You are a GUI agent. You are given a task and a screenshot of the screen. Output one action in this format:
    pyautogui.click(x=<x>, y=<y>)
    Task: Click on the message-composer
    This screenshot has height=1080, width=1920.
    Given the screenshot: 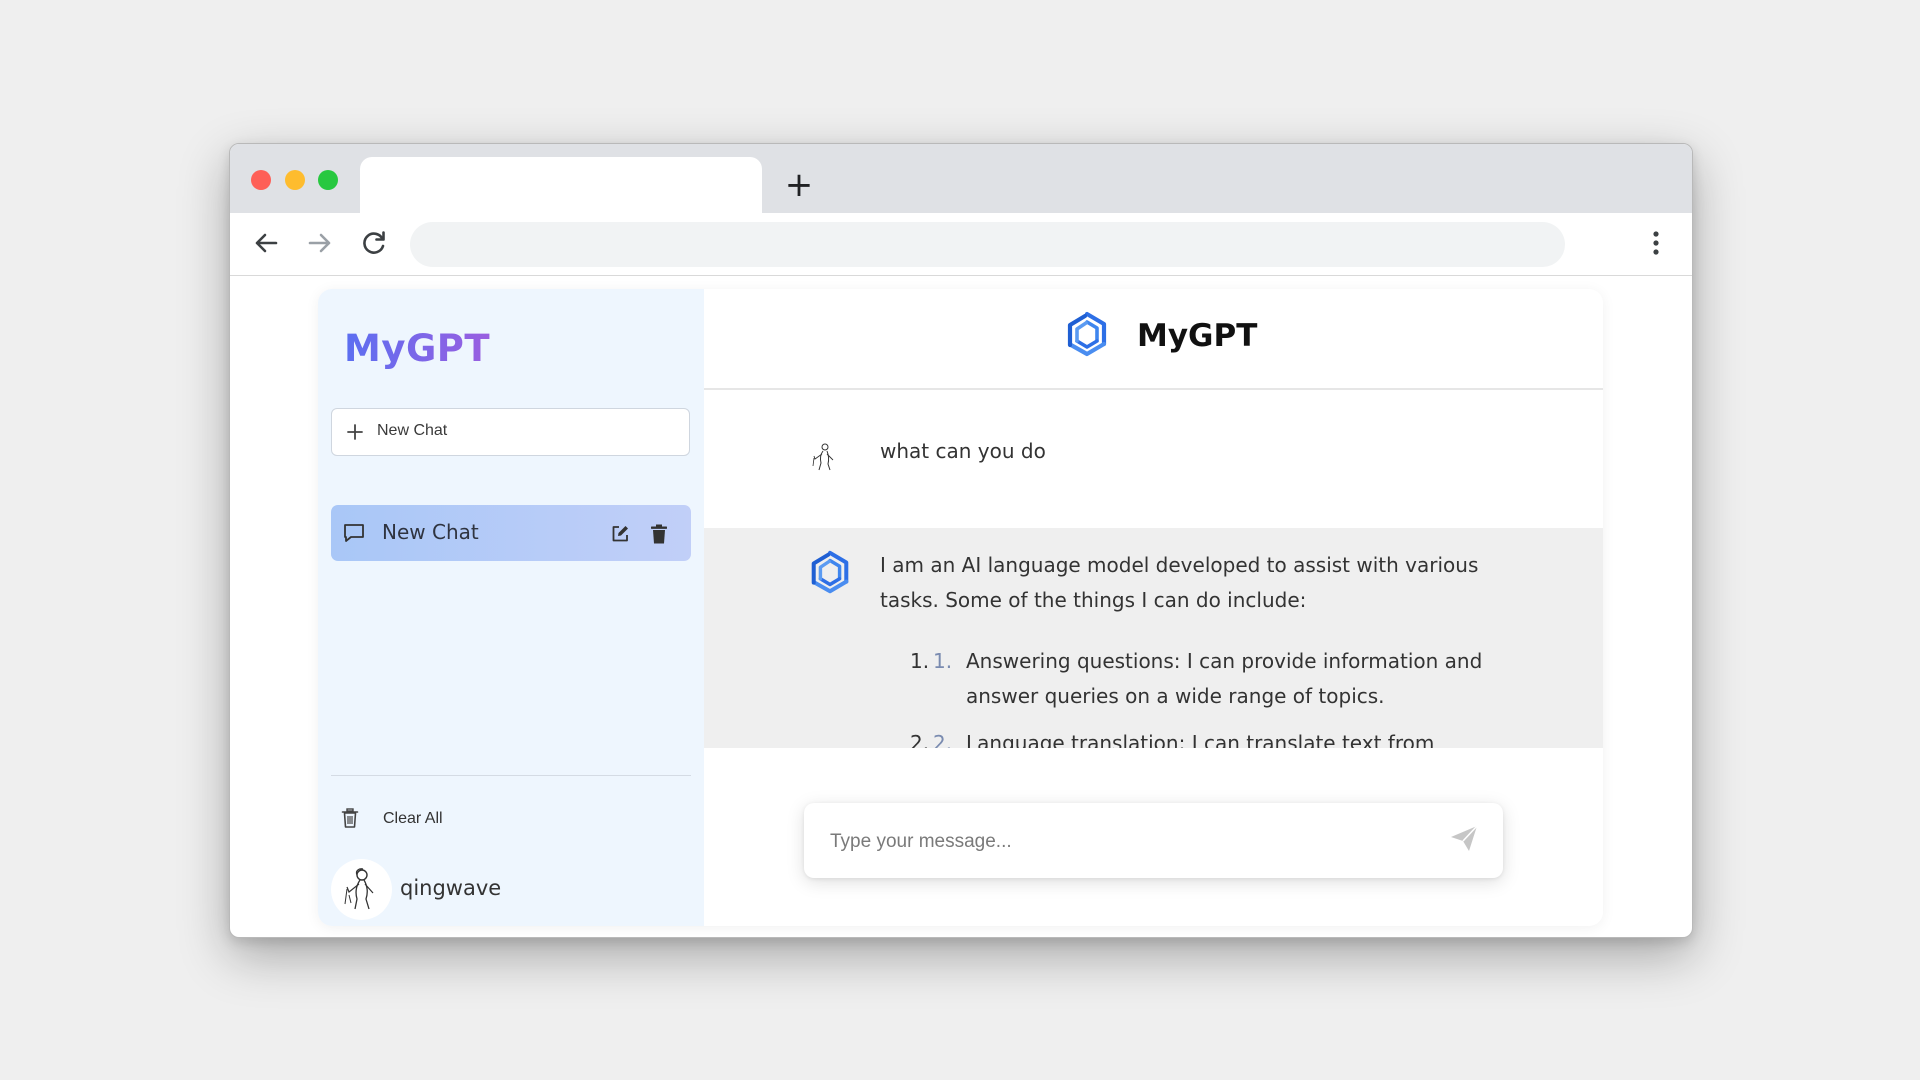 What is the action you would take?
    pyautogui.click(x=1153, y=840)
    